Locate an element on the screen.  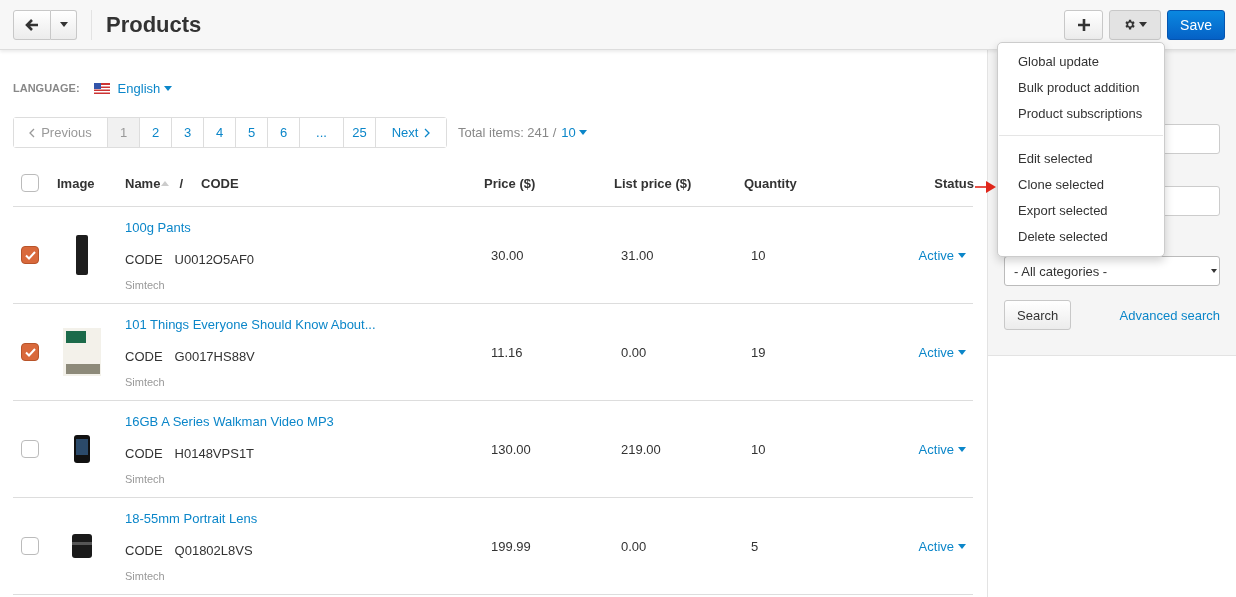
menu-item: Export selected is located at coordinates (1081, 211).